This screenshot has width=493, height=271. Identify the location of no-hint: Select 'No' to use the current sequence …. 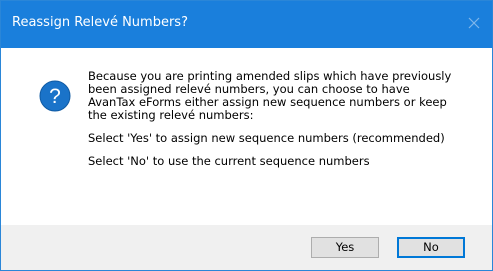
(229, 161).